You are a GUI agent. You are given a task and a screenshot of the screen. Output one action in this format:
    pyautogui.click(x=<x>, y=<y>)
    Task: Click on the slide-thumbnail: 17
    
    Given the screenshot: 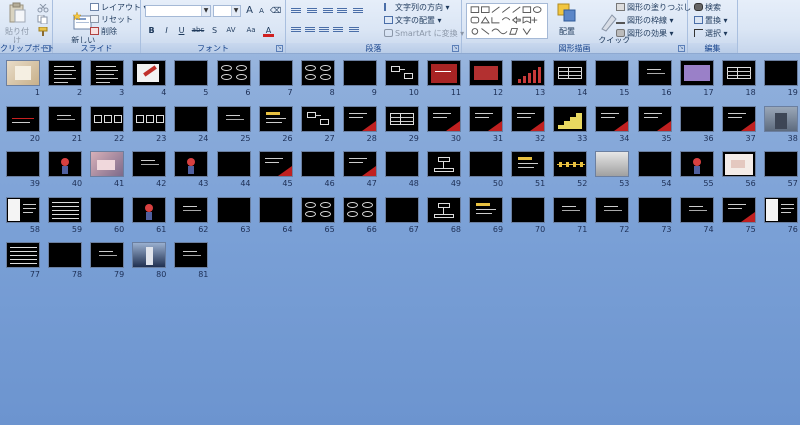 What is the action you would take?
    pyautogui.click(x=696, y=79)
    